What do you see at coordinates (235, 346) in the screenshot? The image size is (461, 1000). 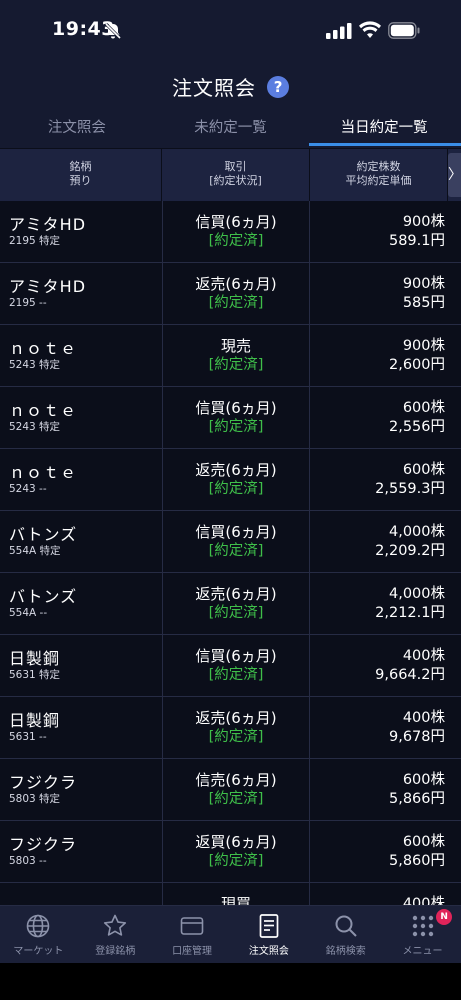 I see `trade-type: 現売` at bounding box center [235, 346].